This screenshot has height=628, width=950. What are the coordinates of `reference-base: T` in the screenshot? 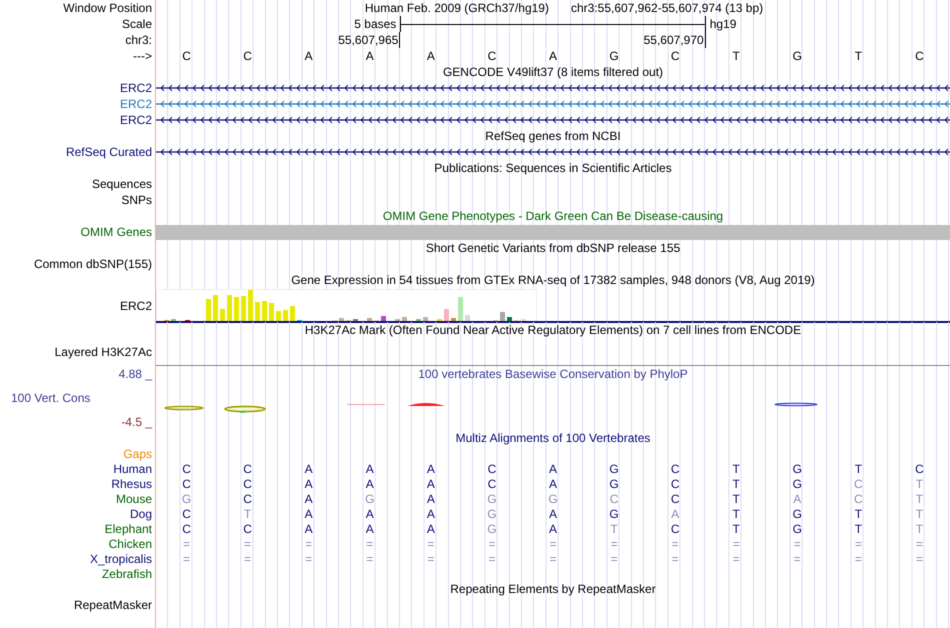 It's located at (736, 56).